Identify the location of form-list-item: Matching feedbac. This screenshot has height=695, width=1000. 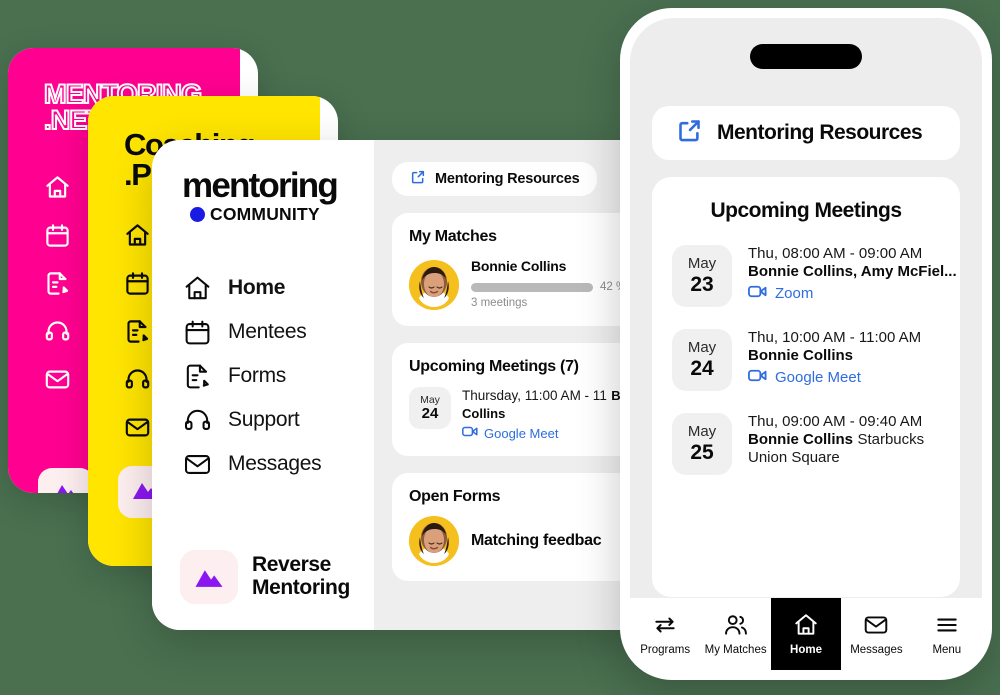
(530, 541).